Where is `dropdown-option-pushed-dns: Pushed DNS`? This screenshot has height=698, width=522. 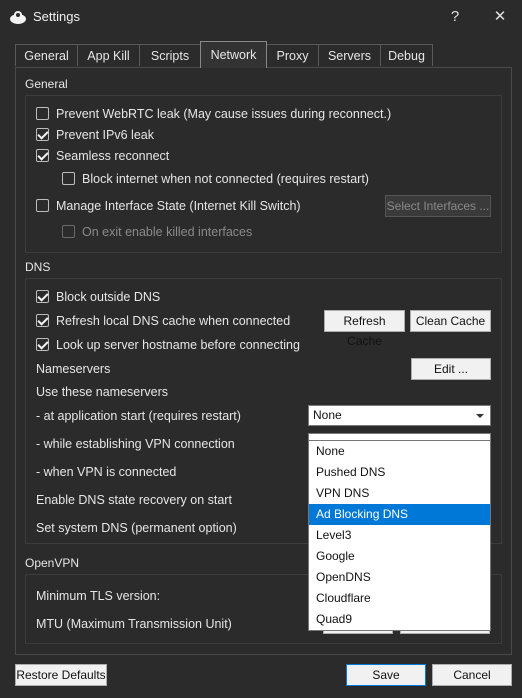
dropdown-option-pushed-dns: Pushed DNS is located at coordinates (399, 472).